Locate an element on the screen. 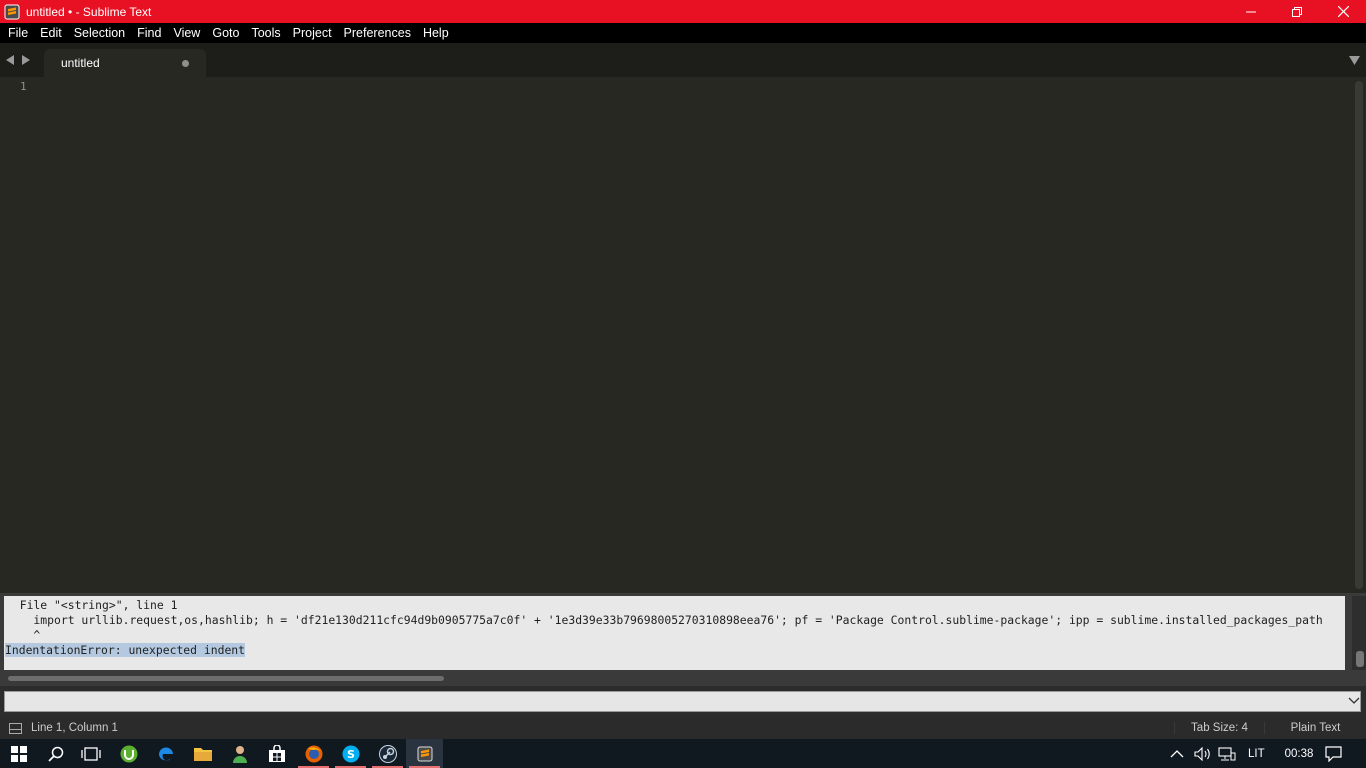  firefox-icon is located at coordinates (313, 753).